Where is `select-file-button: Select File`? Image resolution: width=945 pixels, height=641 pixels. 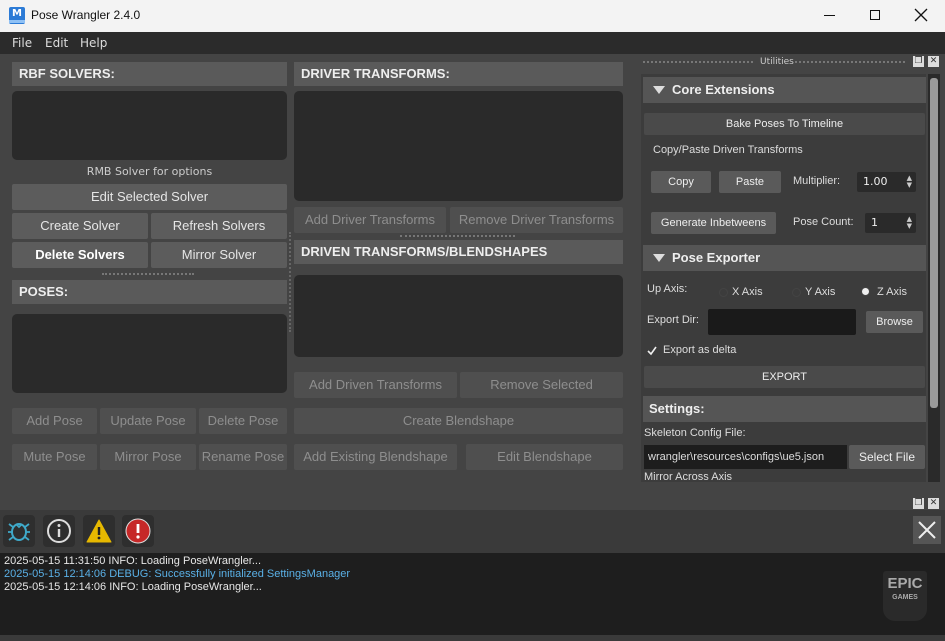 select-file-button: Select File is located at coordinates (887, 457).